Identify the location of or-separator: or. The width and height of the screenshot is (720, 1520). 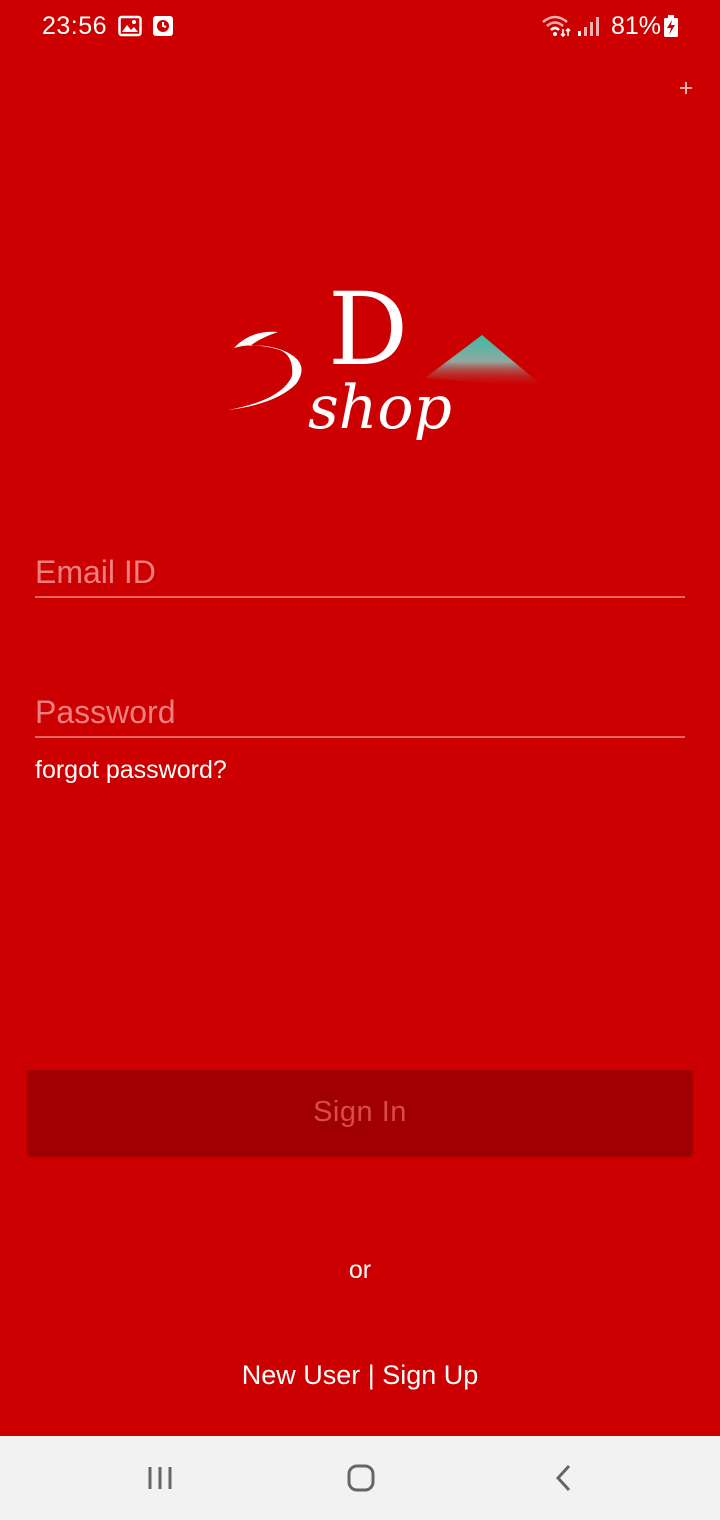
(360, 1270).